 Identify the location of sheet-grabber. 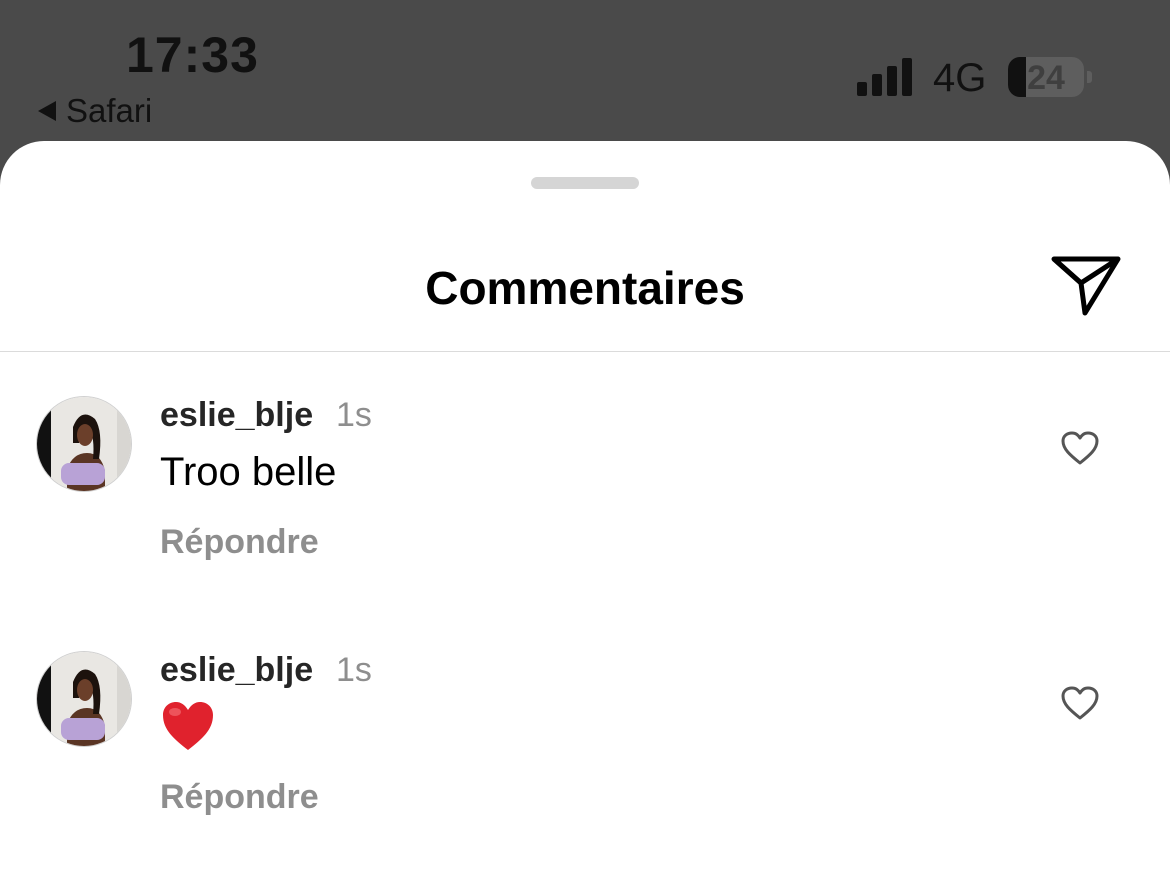
(585, 183).